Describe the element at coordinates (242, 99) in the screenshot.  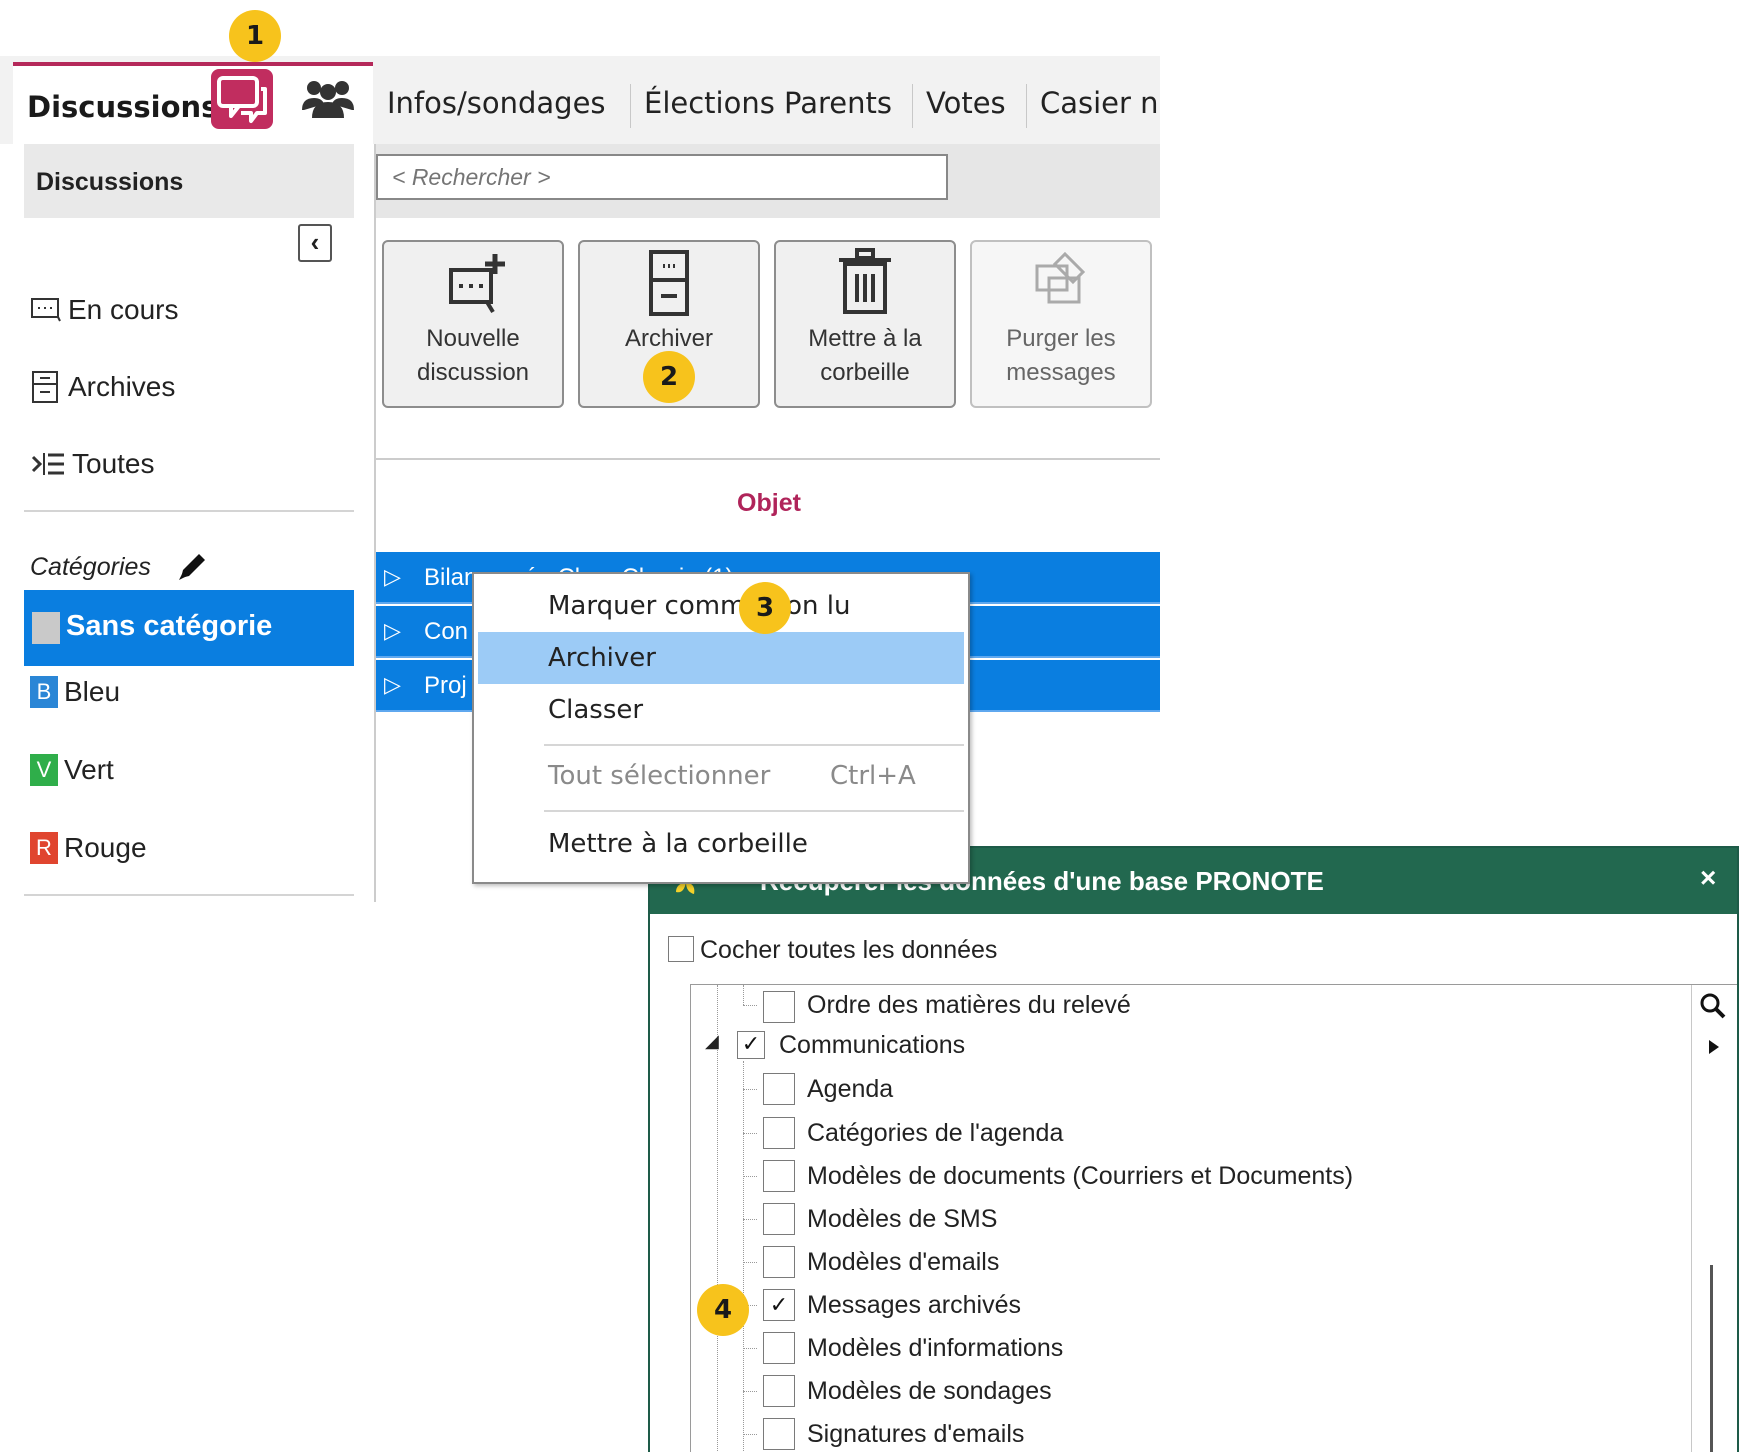
I see `chat-icon` at that location.